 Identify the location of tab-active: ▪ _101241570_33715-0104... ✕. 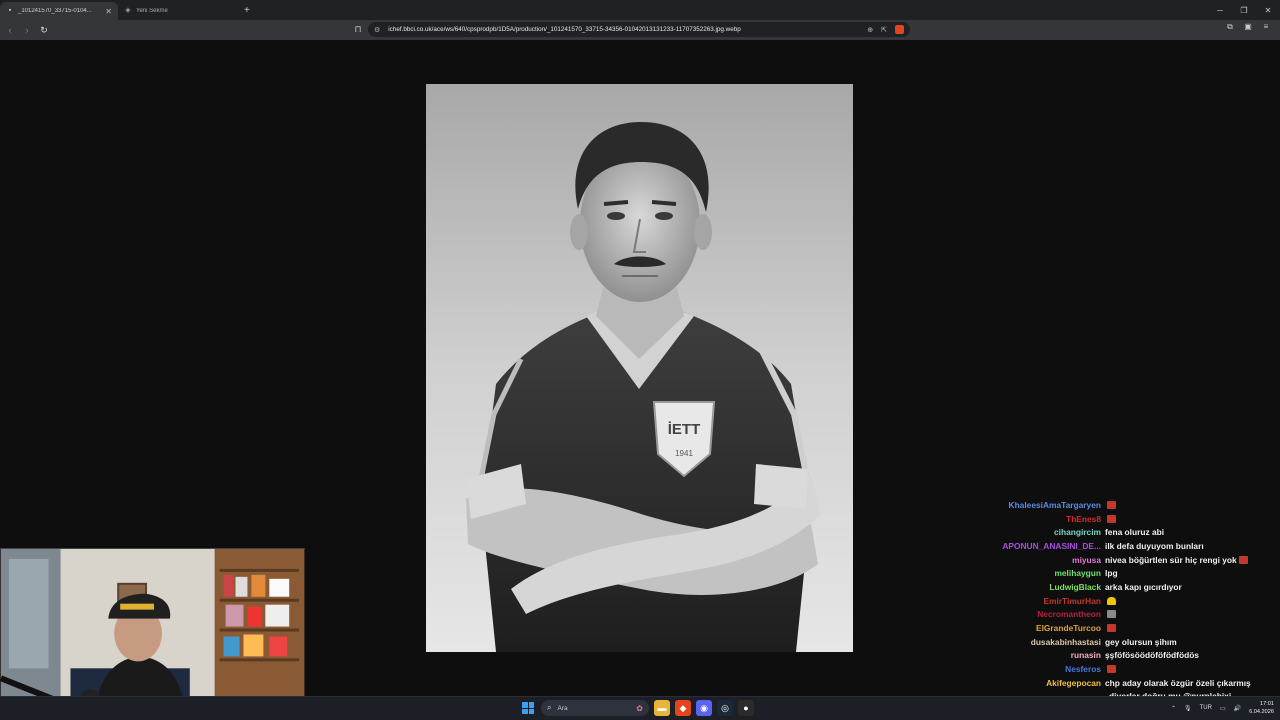
(59, 11).